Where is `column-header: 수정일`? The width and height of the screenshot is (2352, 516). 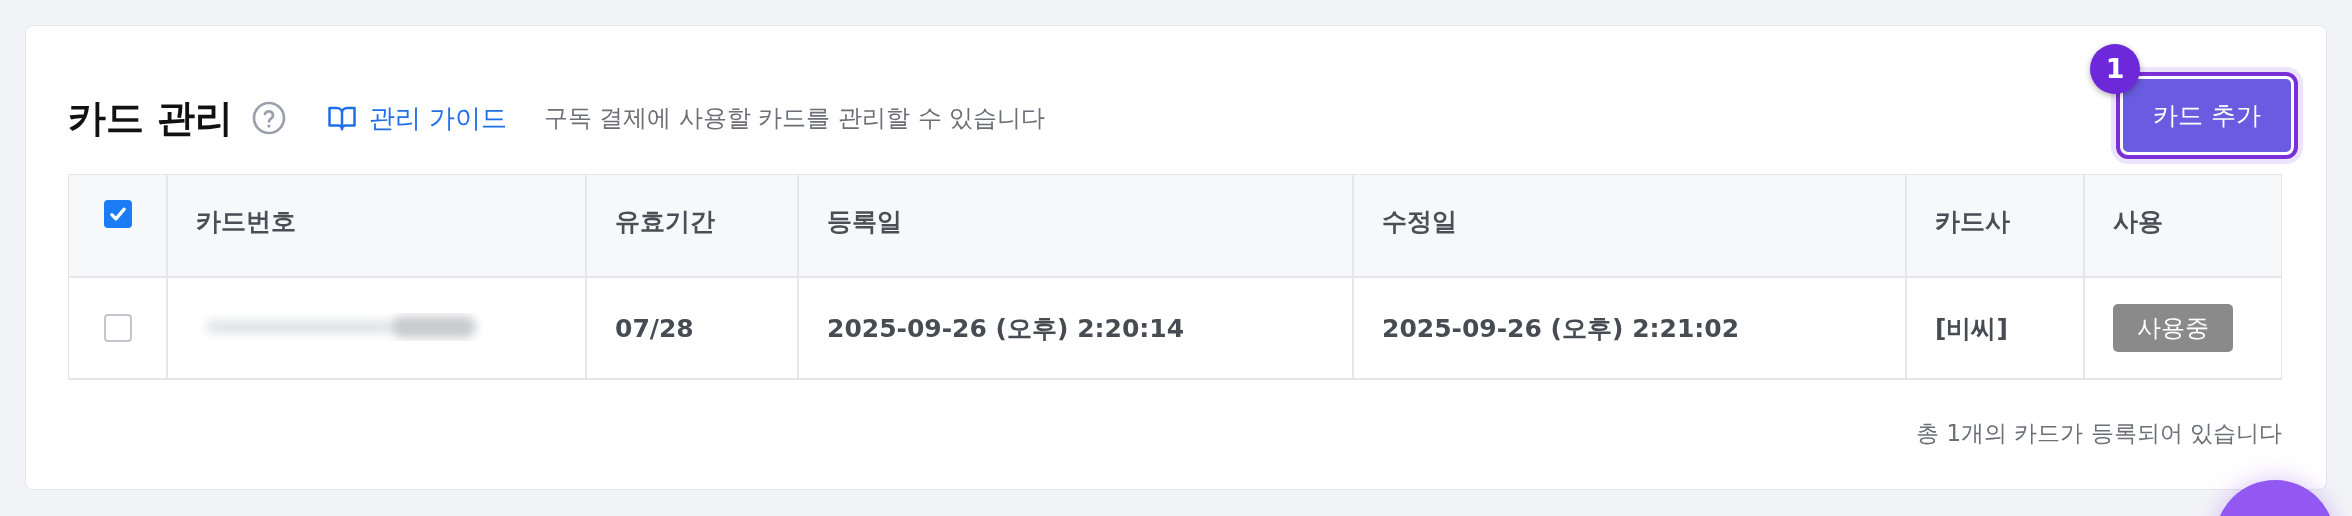 column-header: 수정일 is located at coordinates (1419, 222).